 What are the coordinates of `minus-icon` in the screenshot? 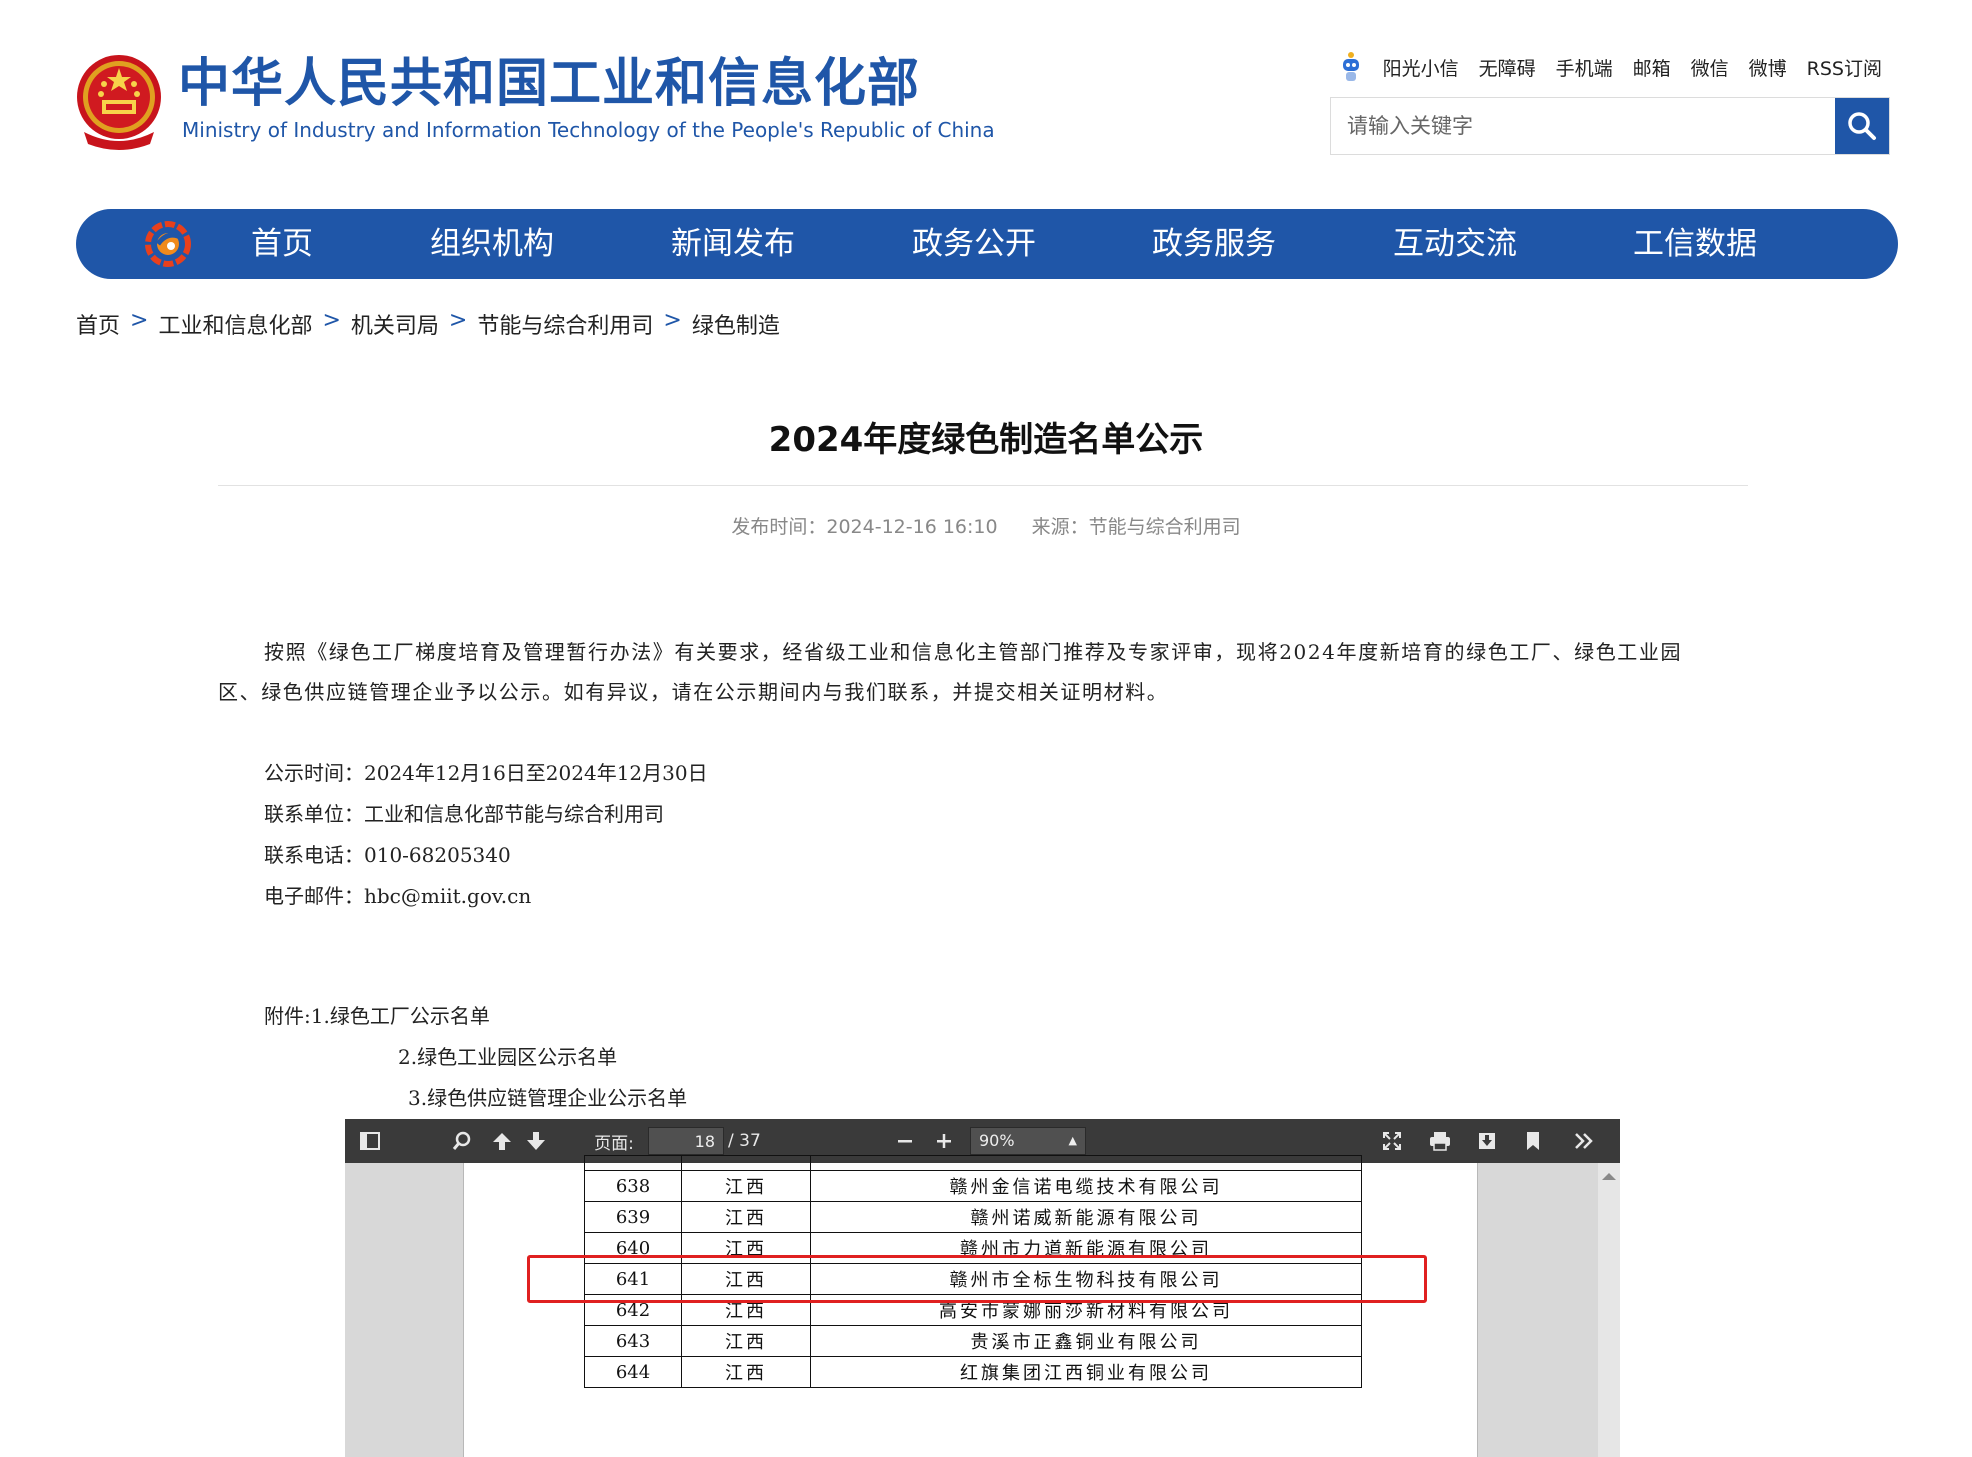 It's located at (905, 1141).